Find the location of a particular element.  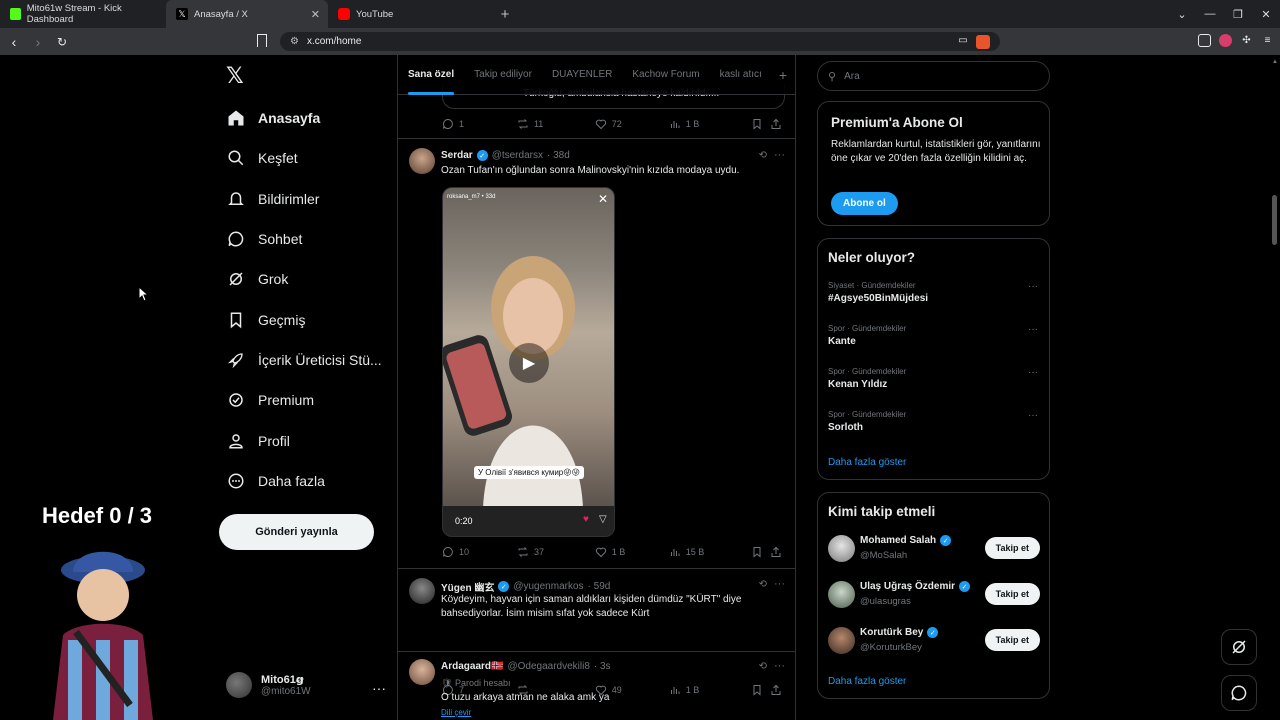

nav-label: Grok is located at coordinates (273, 279).